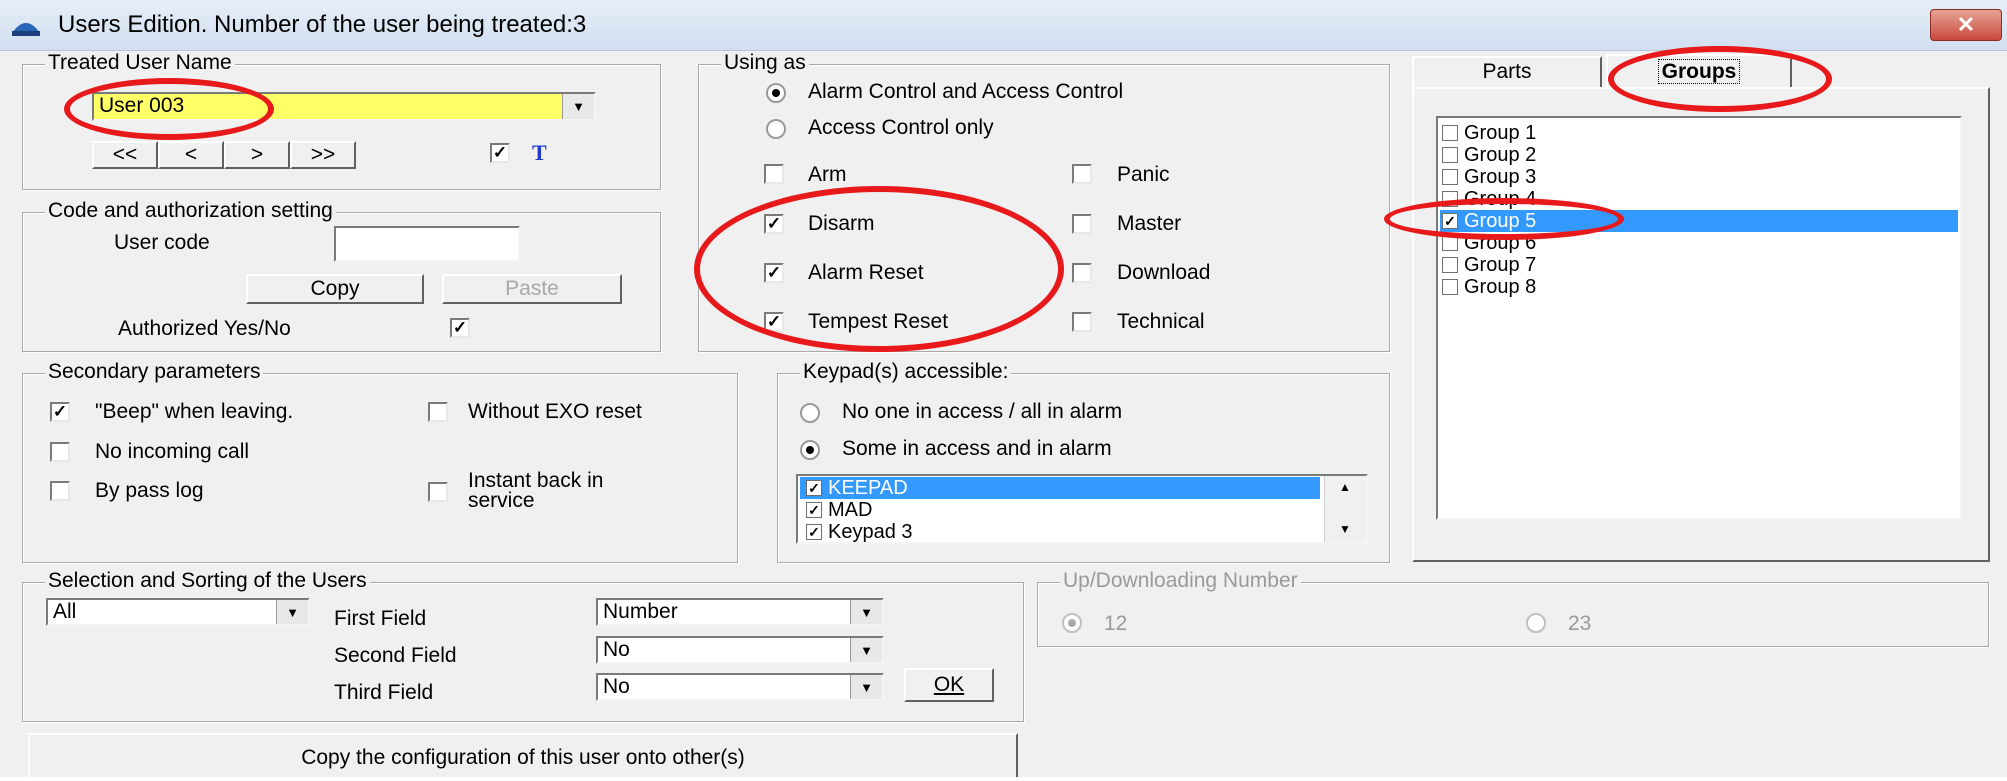 The height and width of the screenshot is (781, 2007). What do you see at coordinates (1699, 71) in the screenshot?
I see `tab-groups: Groups` at bounding box center [1699, 71].